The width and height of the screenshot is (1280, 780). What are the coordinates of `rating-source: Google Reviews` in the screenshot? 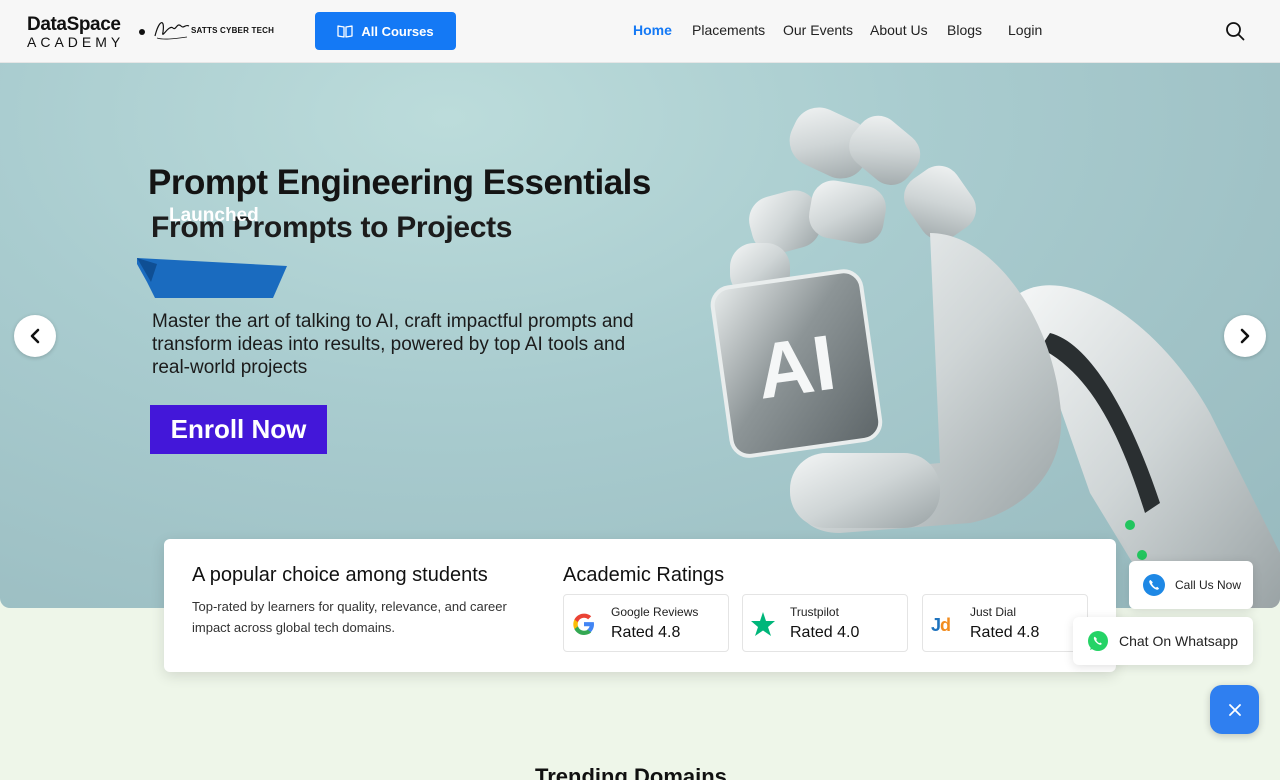 It's located at (655, 612).